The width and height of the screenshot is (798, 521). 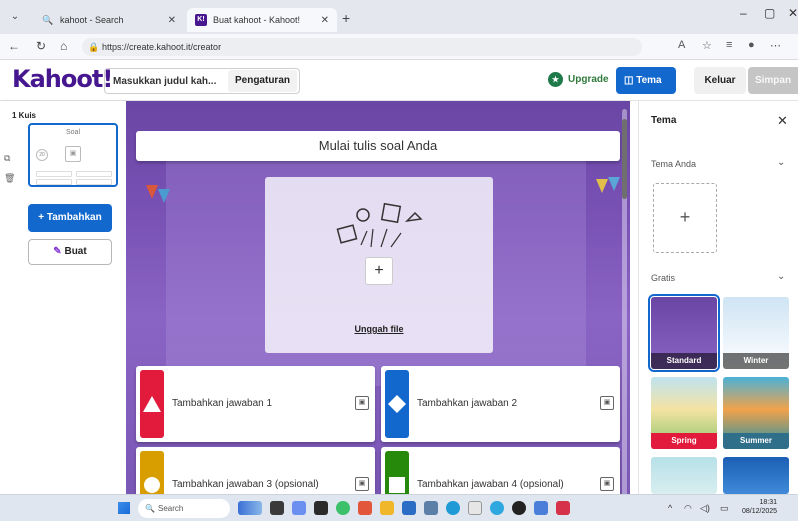 I want to click on add-theme-button: +, so click(x=685, y=218).